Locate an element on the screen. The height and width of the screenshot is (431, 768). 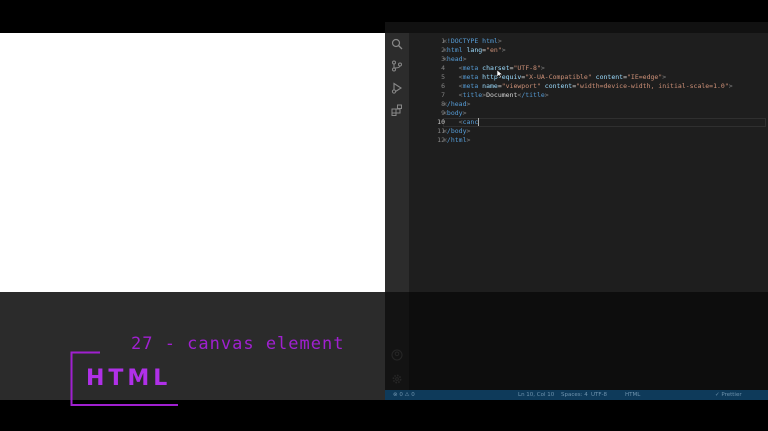
language-mode: HTML is located at coordinates (632, 395).